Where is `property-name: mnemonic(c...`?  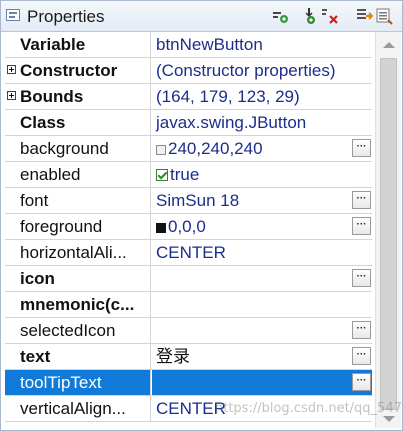
property-name: mnemonic(c... is located at coordinates (78, 304).